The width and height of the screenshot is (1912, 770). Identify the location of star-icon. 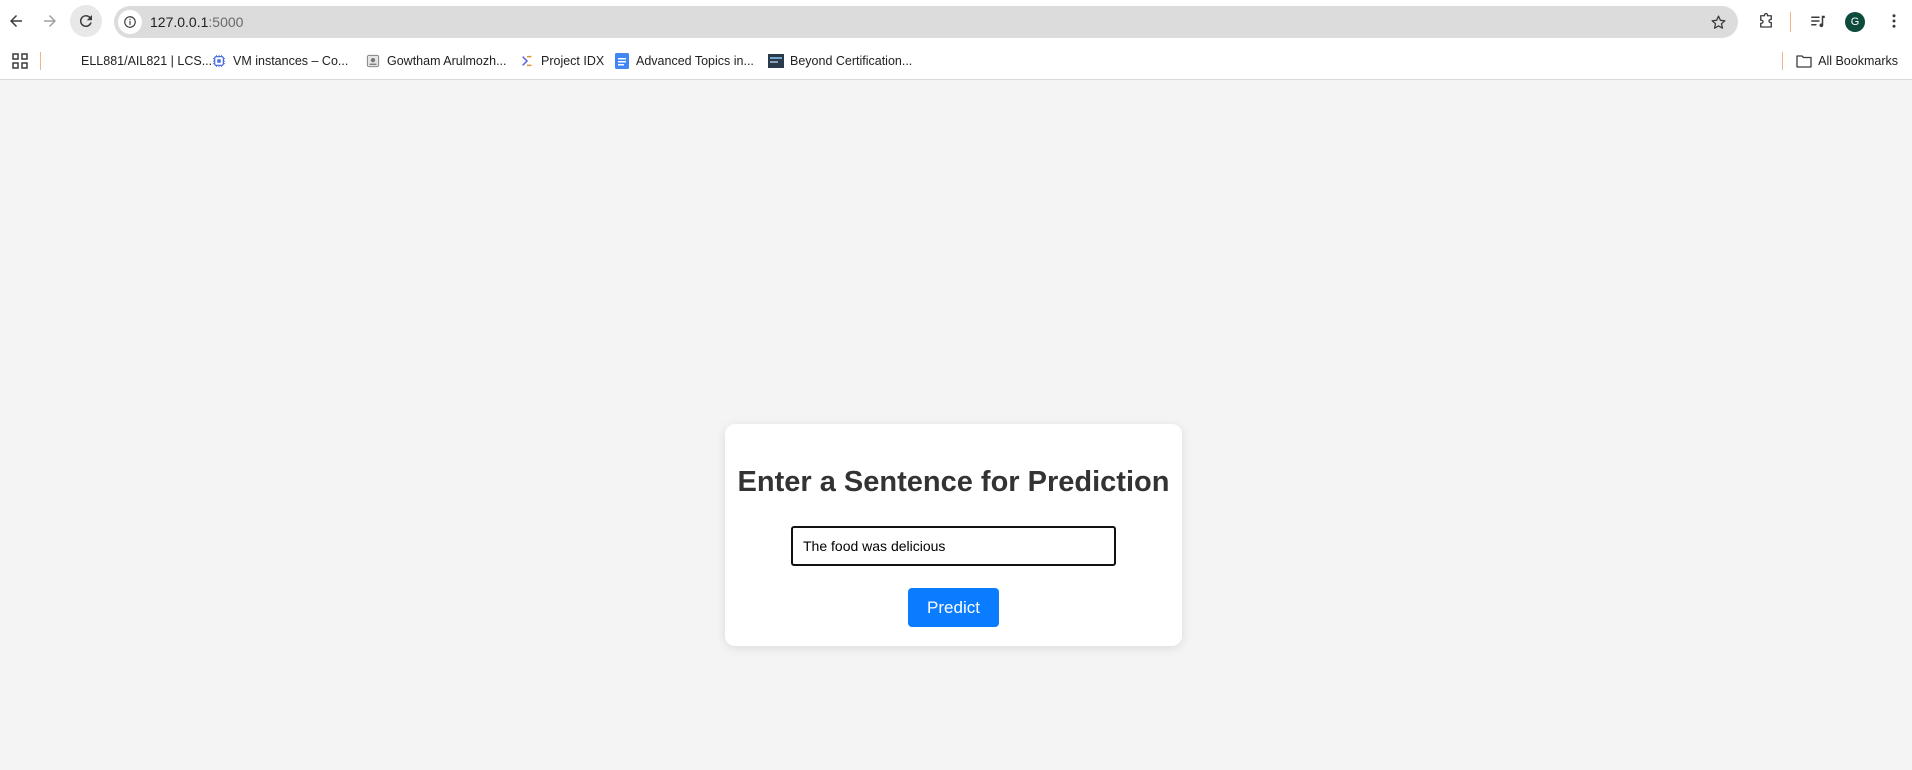
(1718, 21).